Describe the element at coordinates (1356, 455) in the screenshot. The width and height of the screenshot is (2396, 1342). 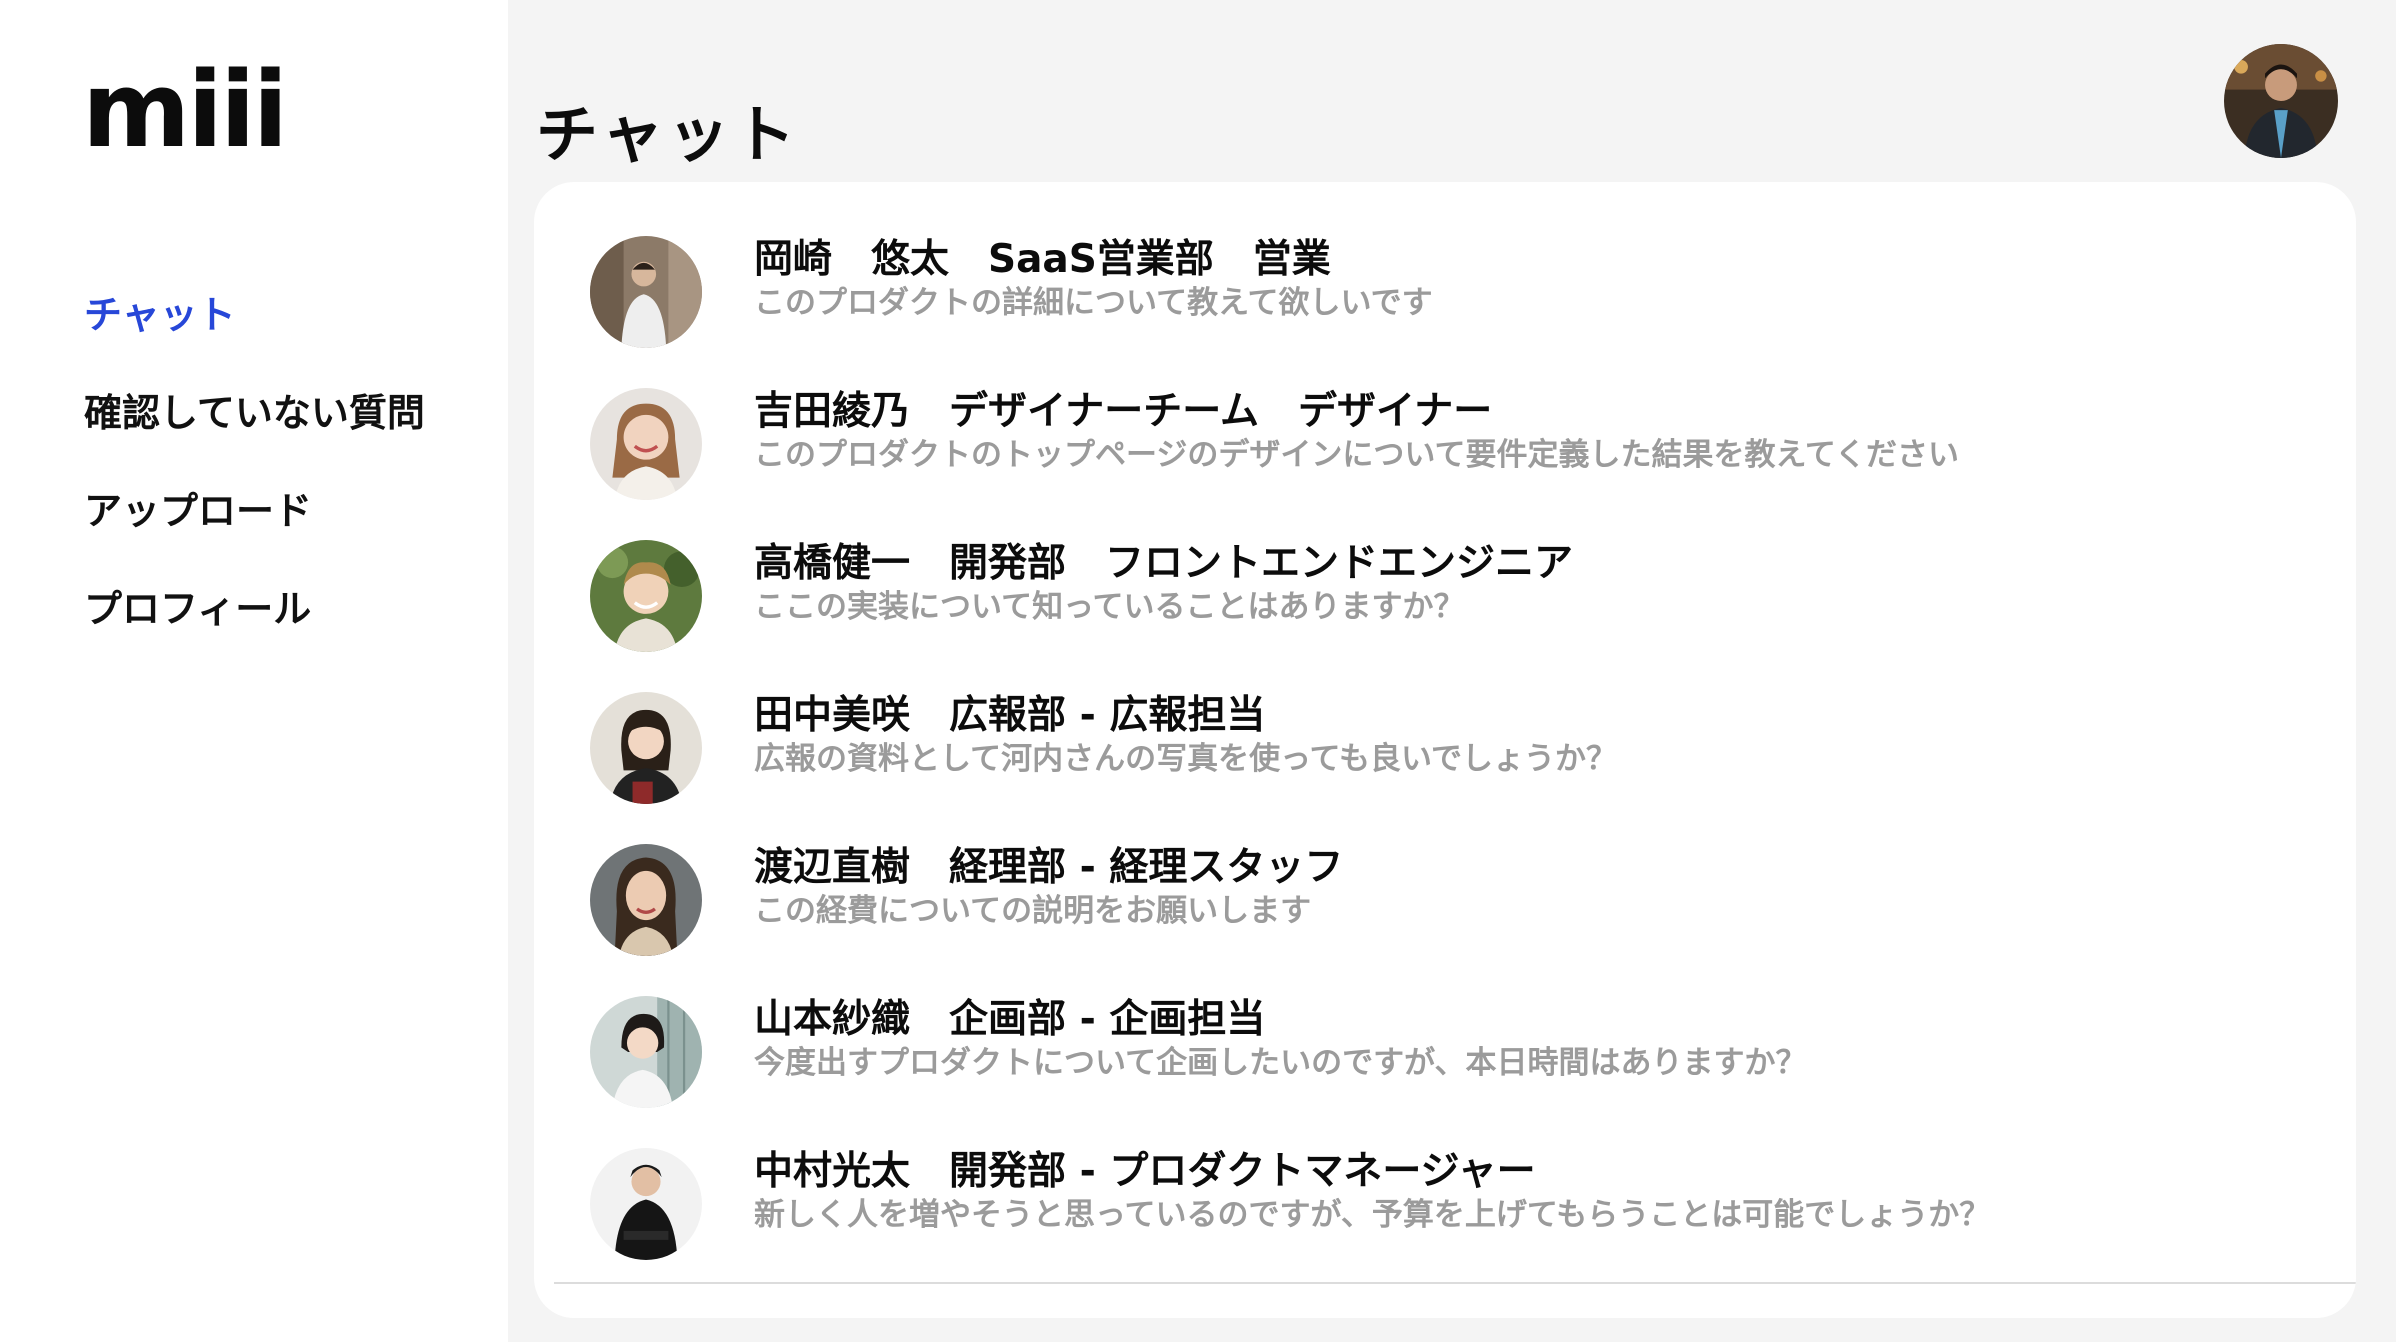
I see `chat-message-preview: このプロダクトのトップページのデザインについて要件定義した結果を教えてください` at that location.